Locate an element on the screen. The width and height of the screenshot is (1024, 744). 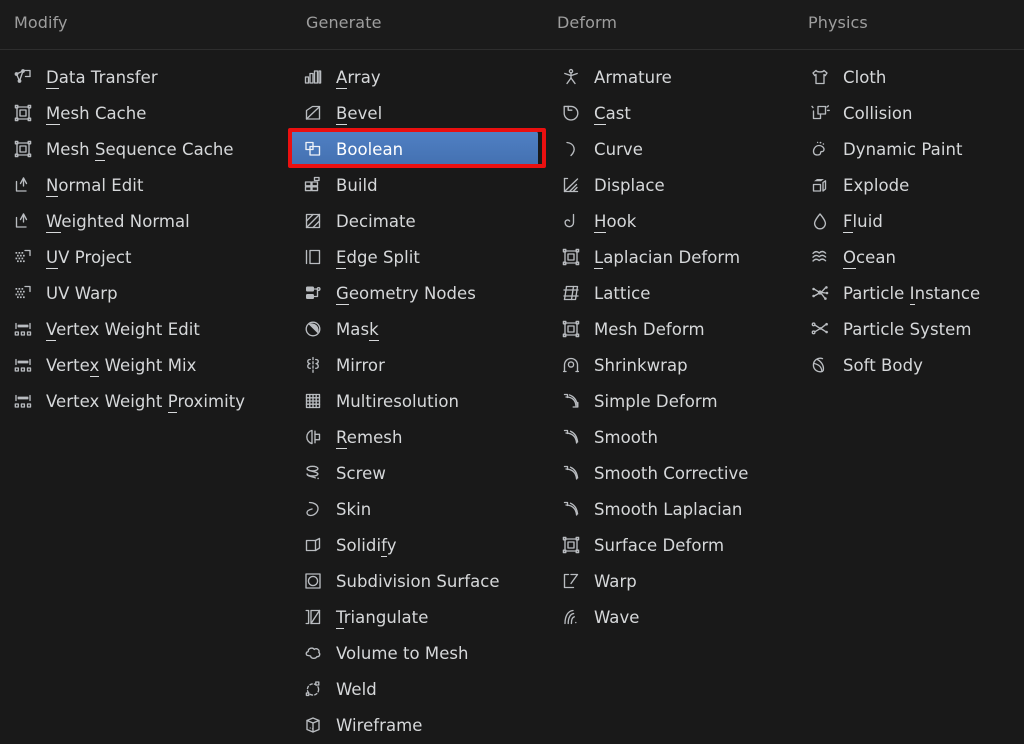
curve-icon is located at coordinates (571, 149).